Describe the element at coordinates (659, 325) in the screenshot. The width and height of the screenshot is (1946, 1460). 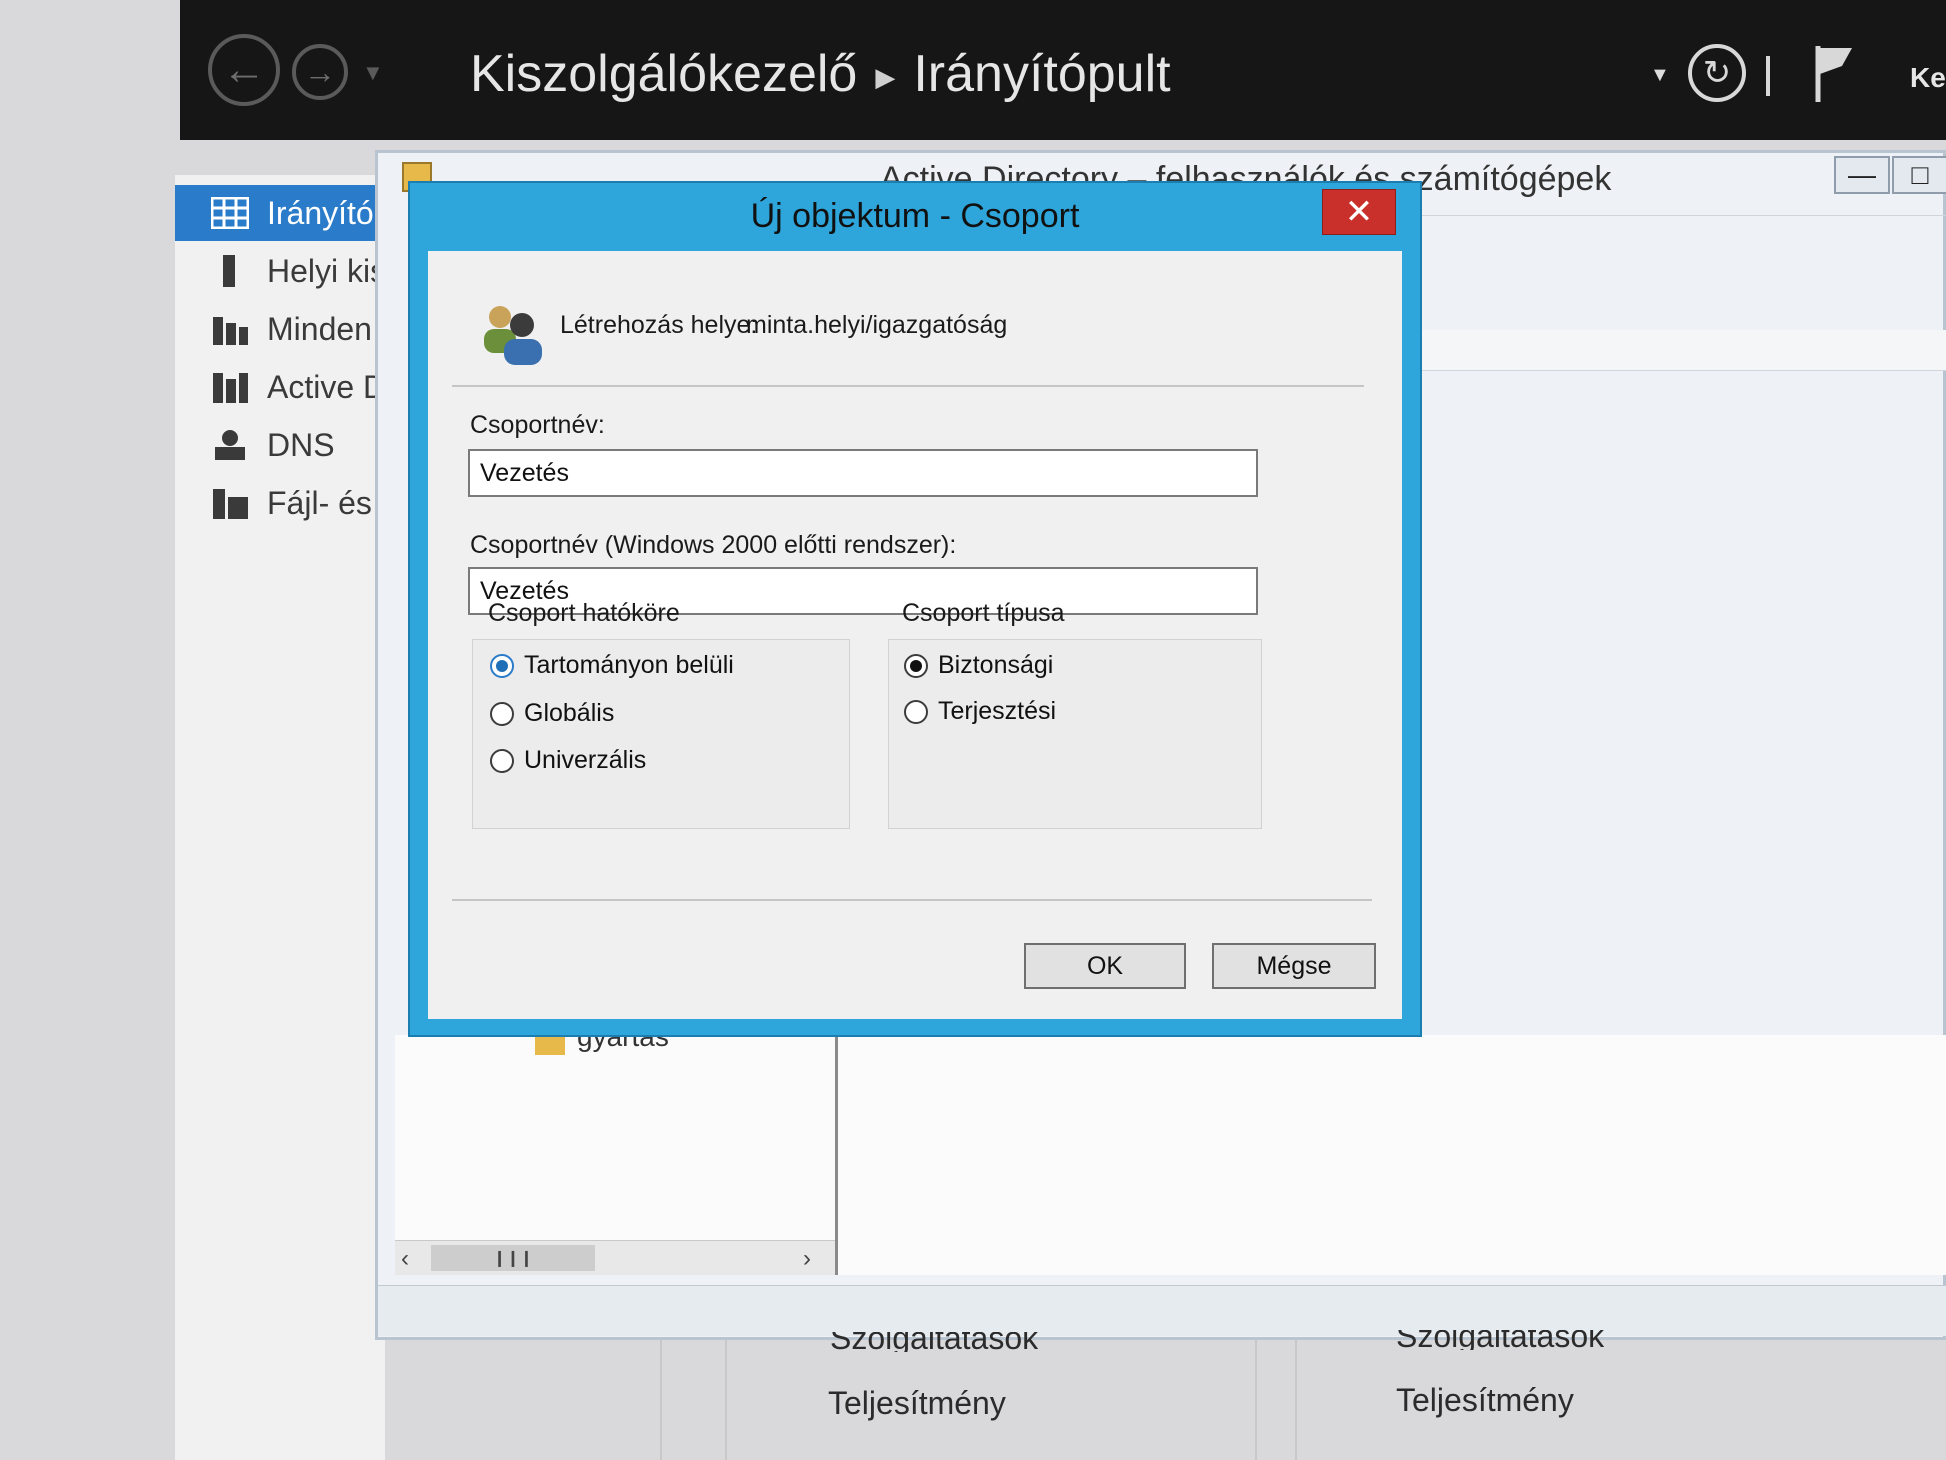
I see `create-in-label: Létrehozás helye:` at that location.